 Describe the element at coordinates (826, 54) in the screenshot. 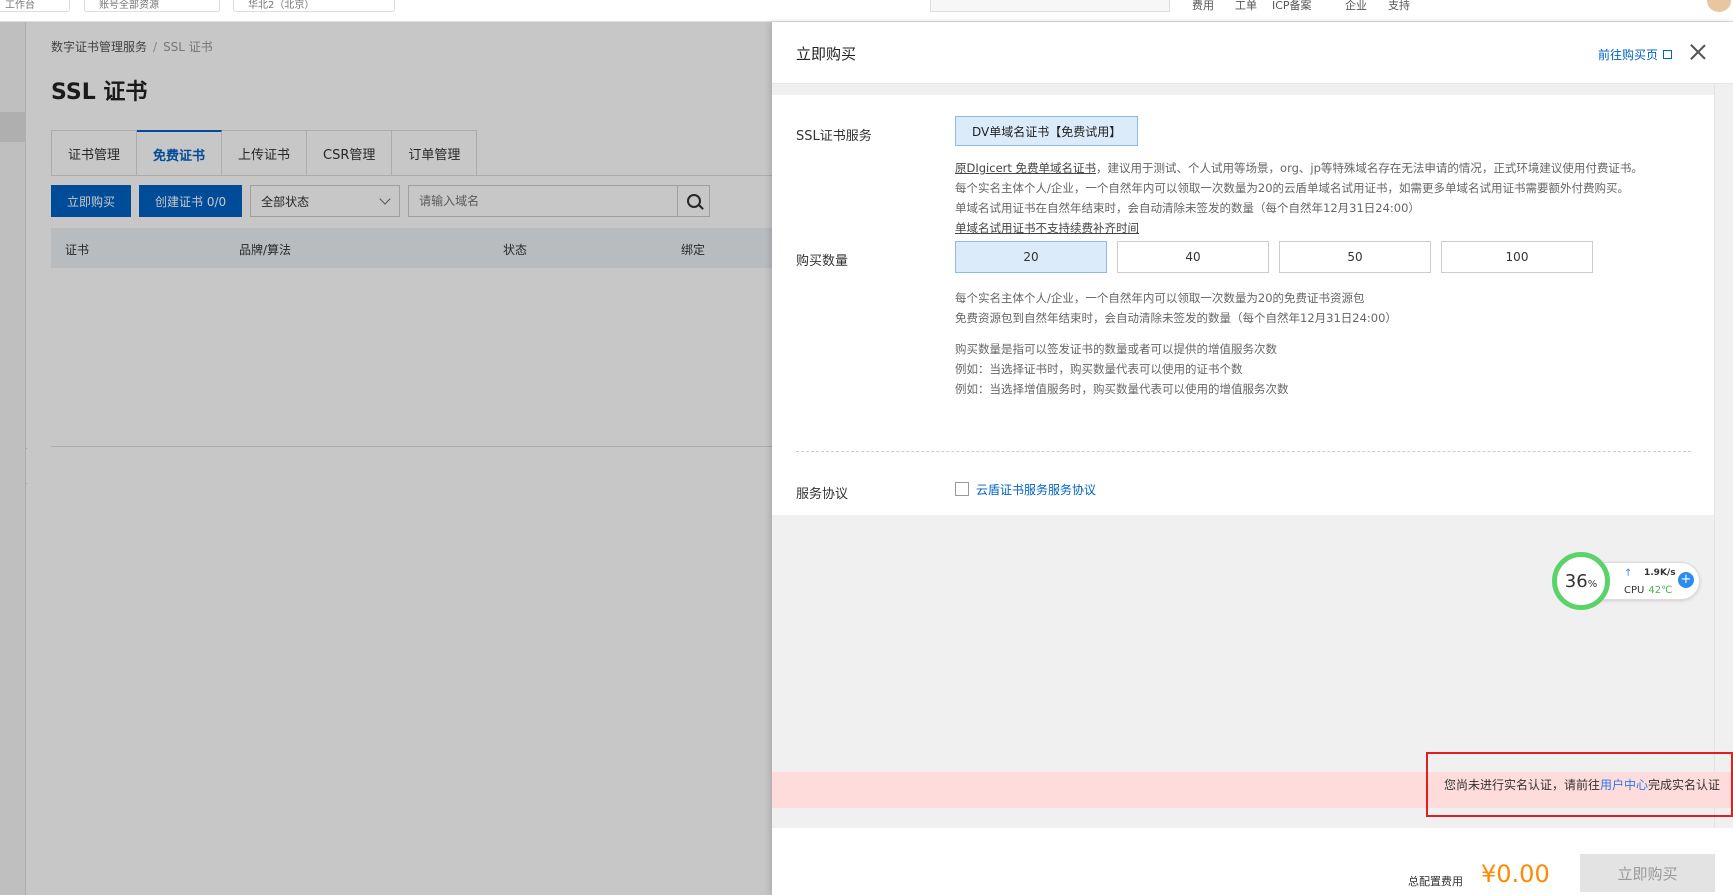

I see `drawer-title: 立即购买` at that location.